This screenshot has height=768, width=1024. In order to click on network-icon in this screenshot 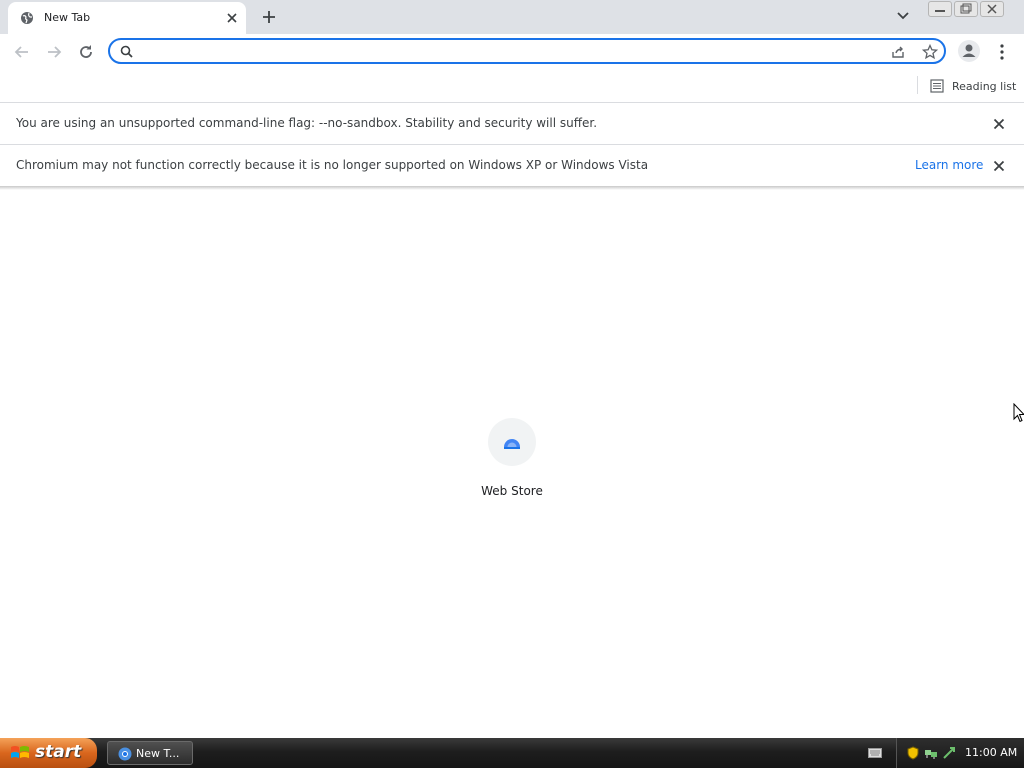, I will do `click(931, 753)`.